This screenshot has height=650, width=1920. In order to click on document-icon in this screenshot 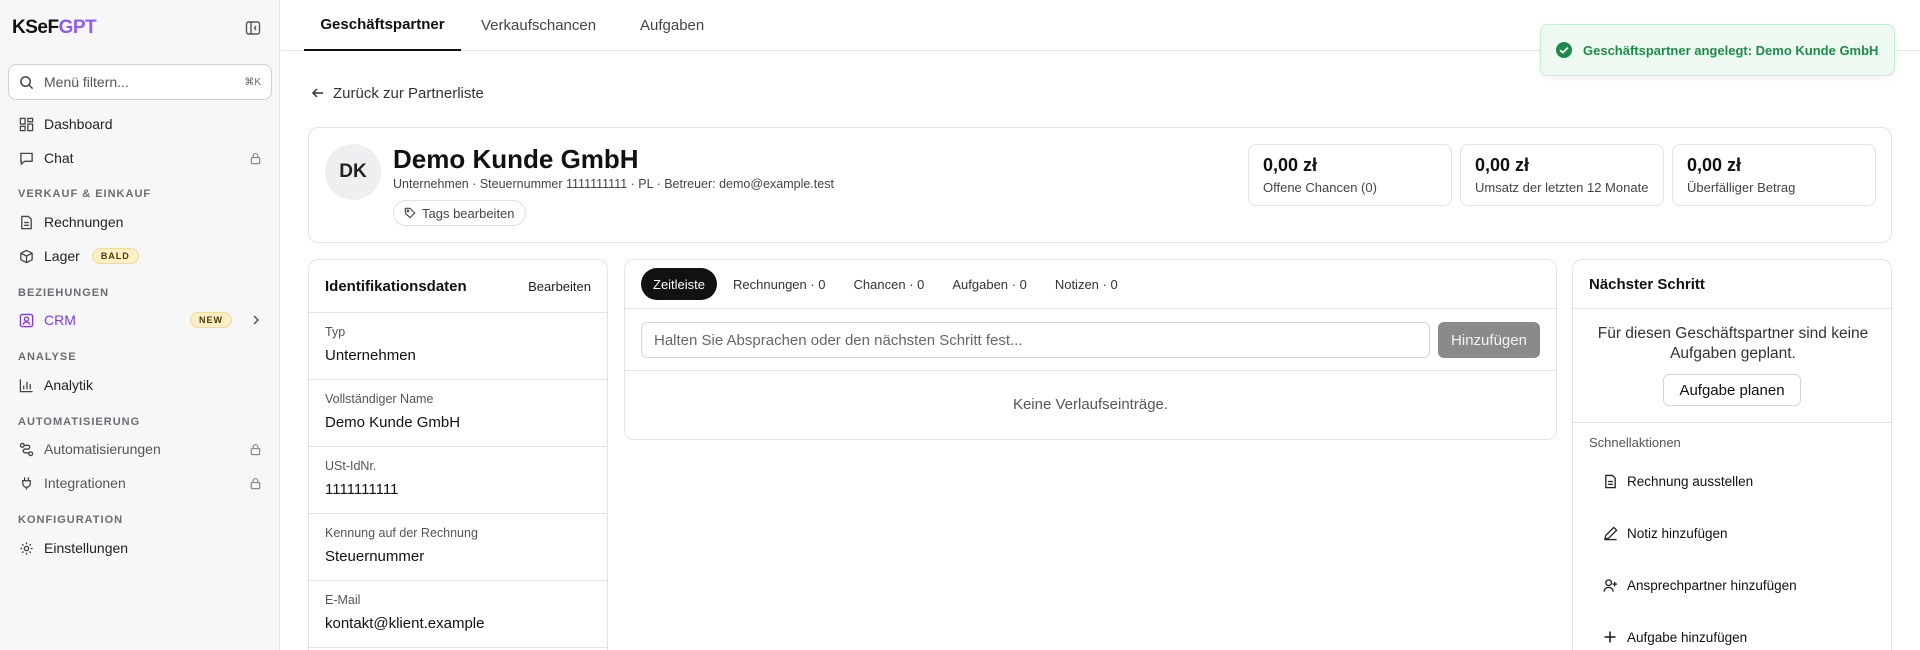, I will do `click(1610, 481)`.